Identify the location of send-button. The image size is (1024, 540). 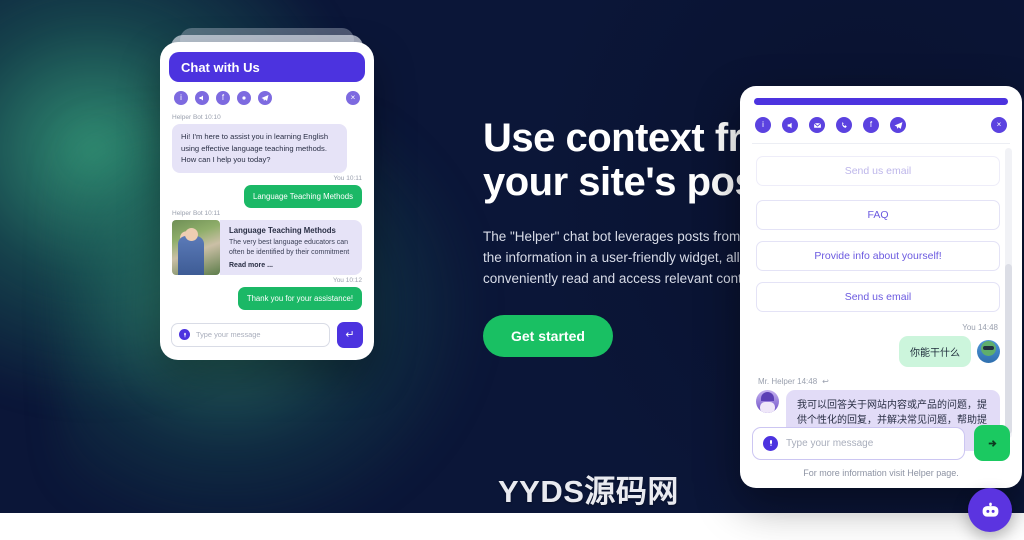
(992, 443).